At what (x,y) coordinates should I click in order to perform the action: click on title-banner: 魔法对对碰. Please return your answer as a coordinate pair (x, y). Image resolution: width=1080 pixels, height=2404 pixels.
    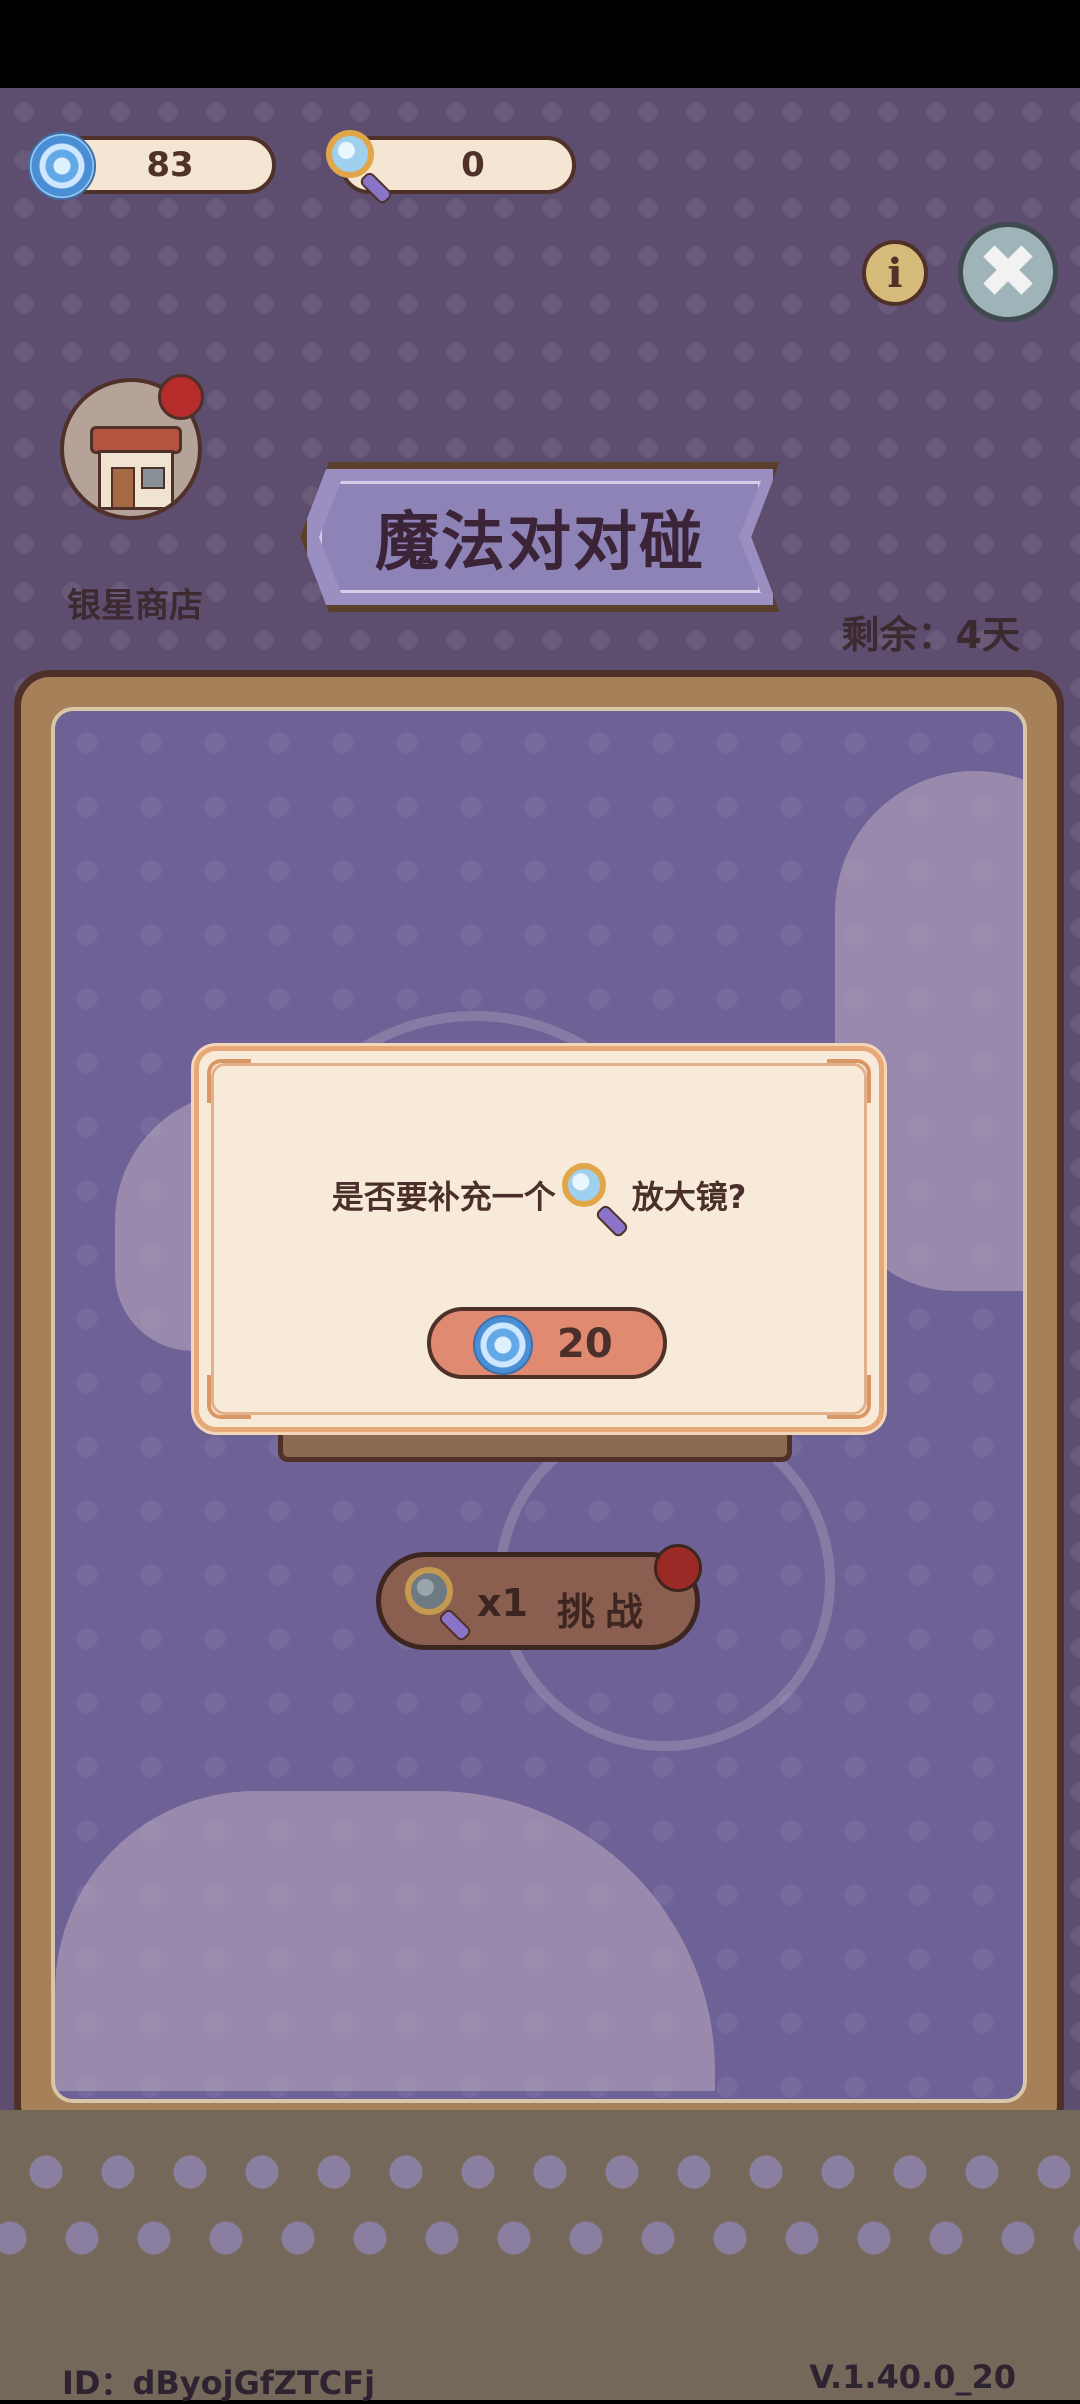
    Looking at the image, I should click on (540, 537).